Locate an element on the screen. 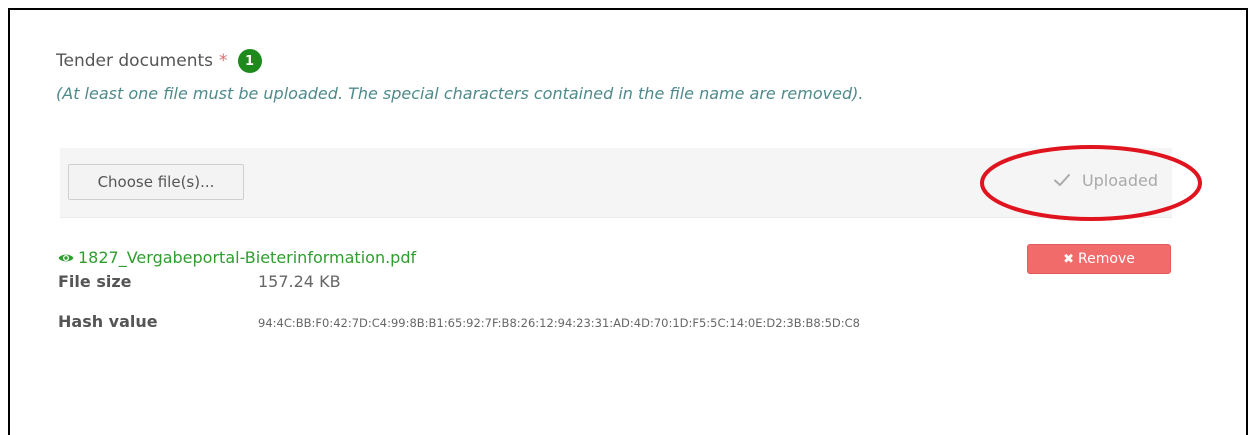  hash-value-label: Hash value is located at coordinates (108, 321).